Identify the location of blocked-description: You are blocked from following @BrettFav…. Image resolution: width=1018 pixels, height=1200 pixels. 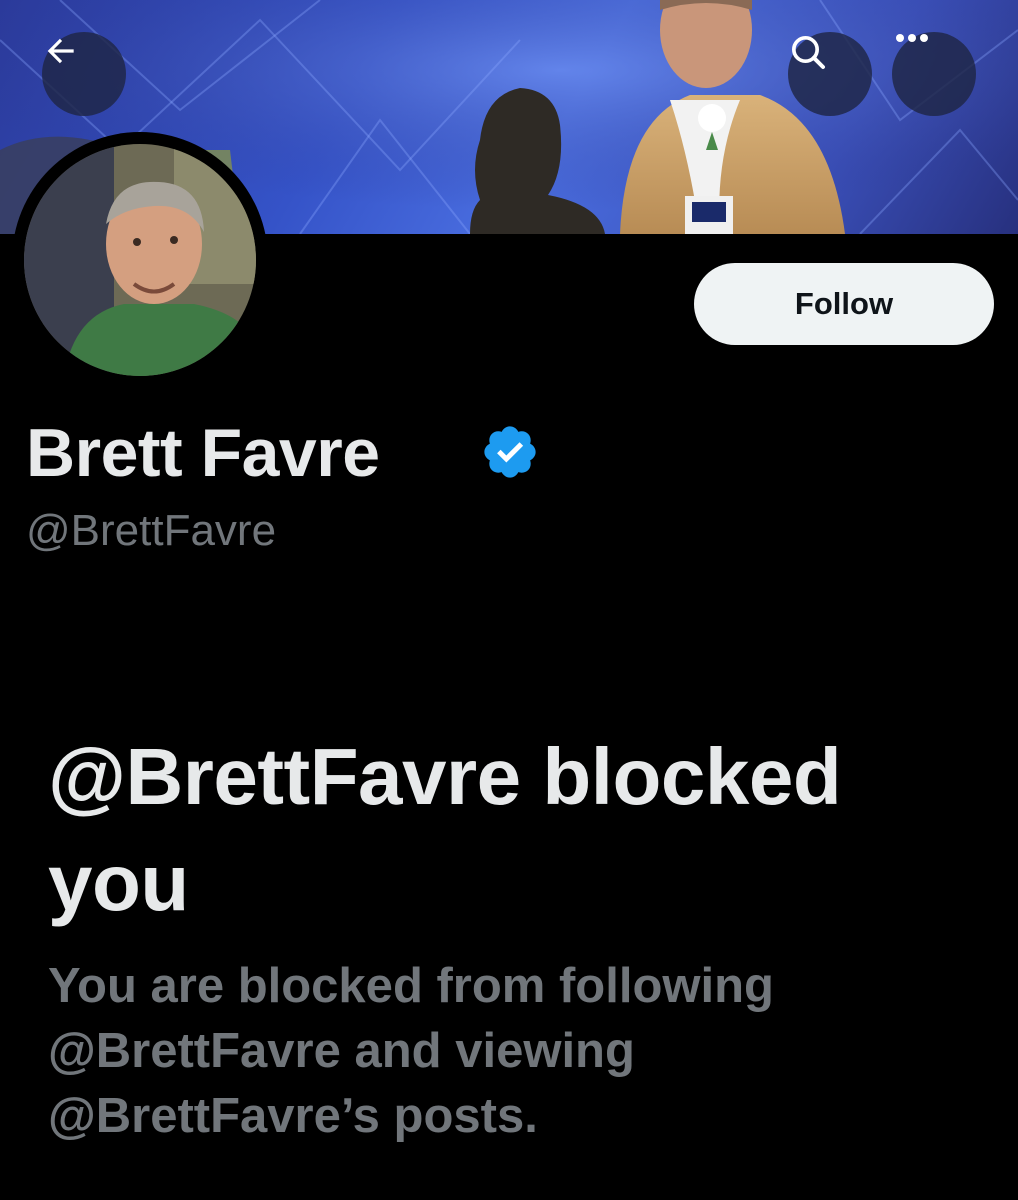
(411, 1051).